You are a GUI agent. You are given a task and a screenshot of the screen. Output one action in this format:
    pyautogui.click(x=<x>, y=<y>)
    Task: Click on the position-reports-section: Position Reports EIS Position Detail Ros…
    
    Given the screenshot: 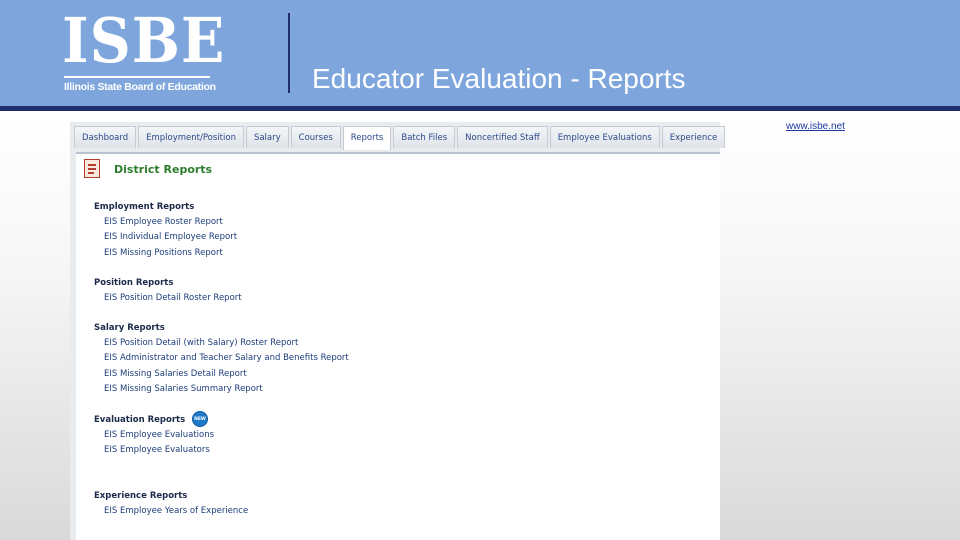 What is the action you would take?
    pyautogui.click(x=168, y=291)
    